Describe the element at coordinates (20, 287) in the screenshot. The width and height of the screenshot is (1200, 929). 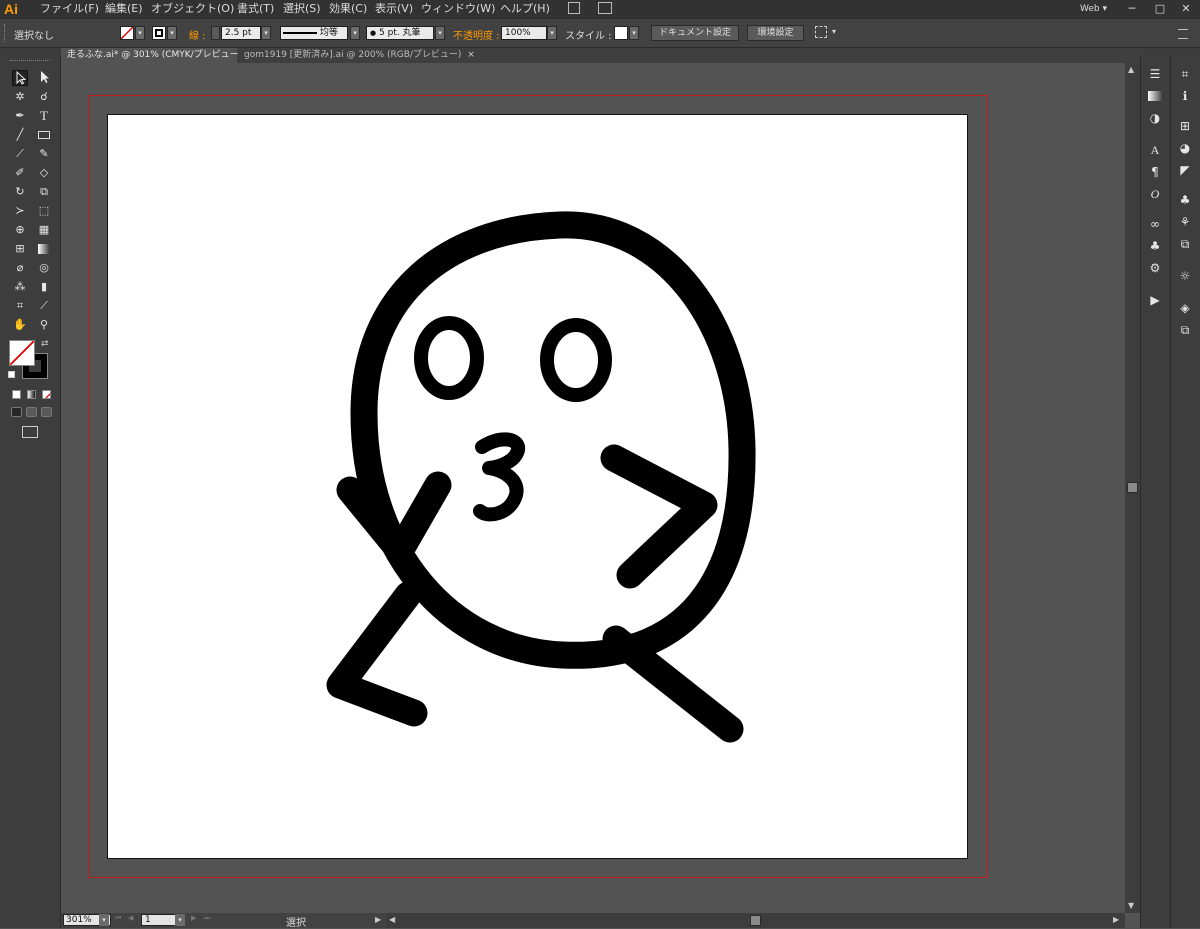
I see `symbol-sprayer-icon: ⁂` at that location.